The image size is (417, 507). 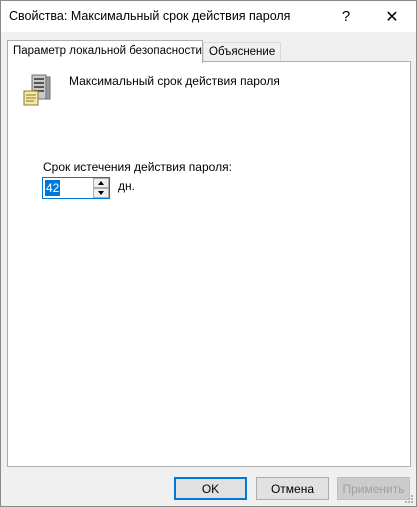 What do you see at coordinates (210, 488) in the screenshot?
I see `ok-button: OK` at bounding box center [210, 488].